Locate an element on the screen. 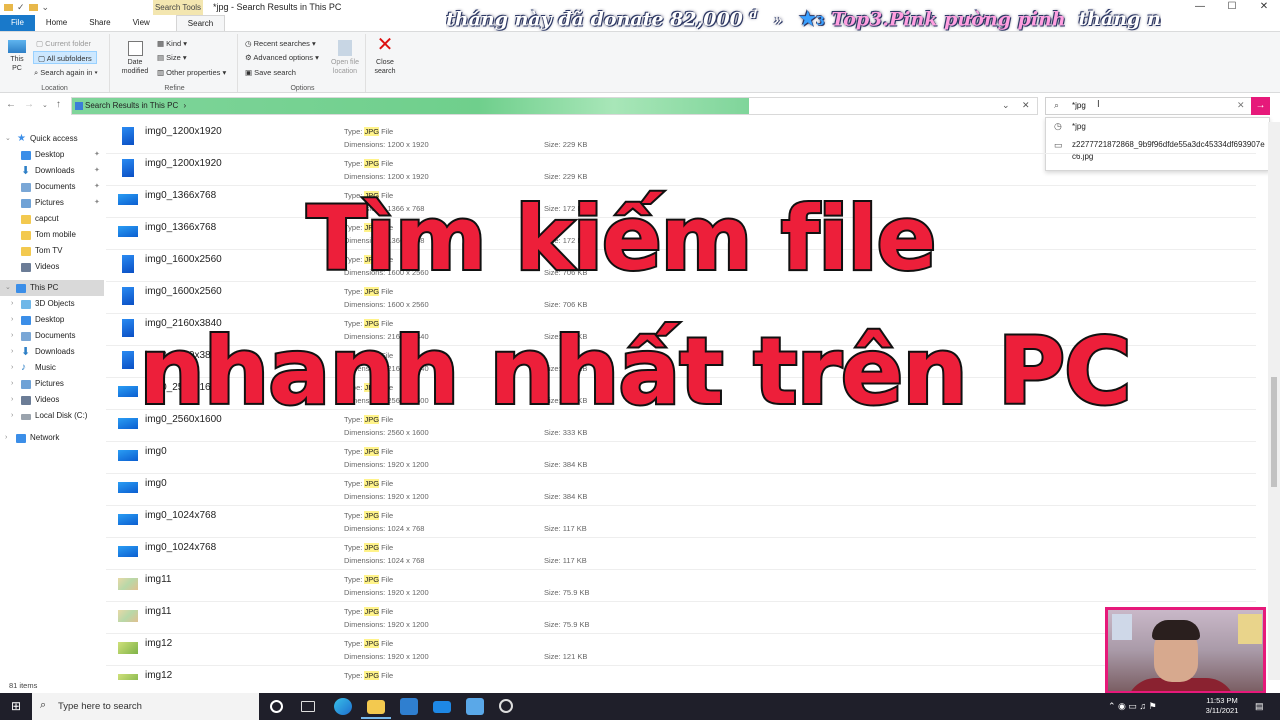  checkmark-icon: ✓ is located at coordinates (21, 7).